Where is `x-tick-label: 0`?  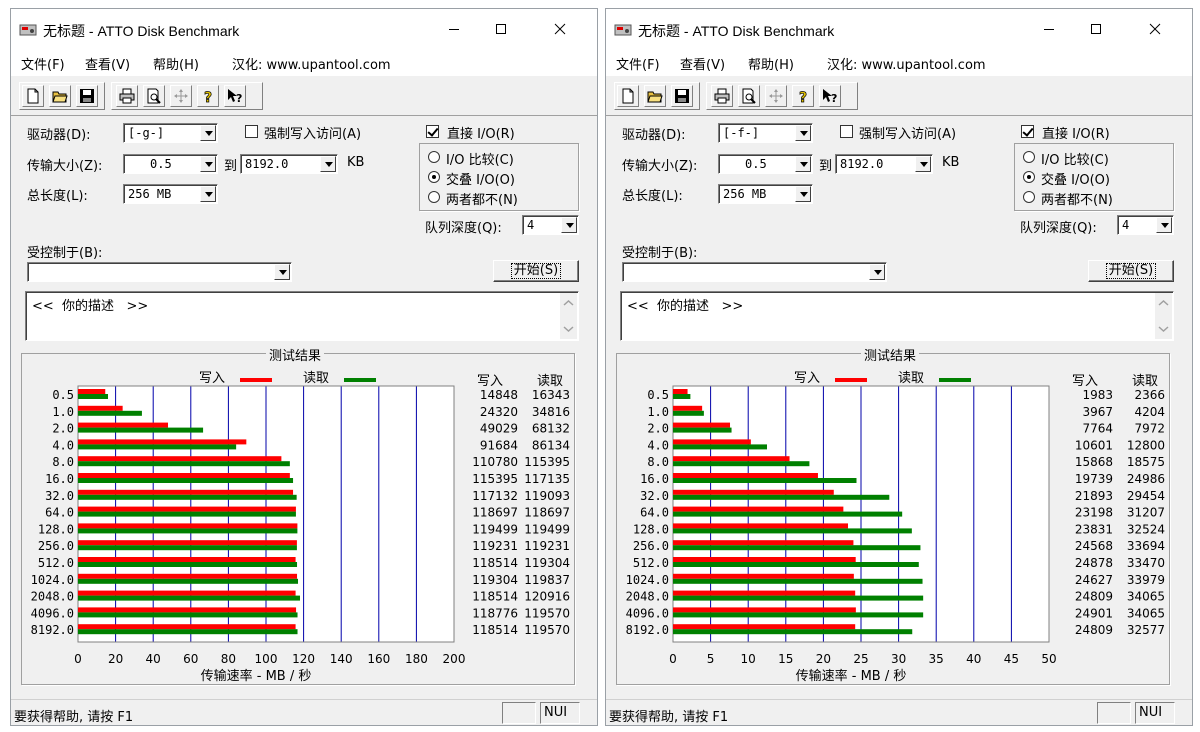
x-tick-label: 0 is located at coordinates (78, 659).